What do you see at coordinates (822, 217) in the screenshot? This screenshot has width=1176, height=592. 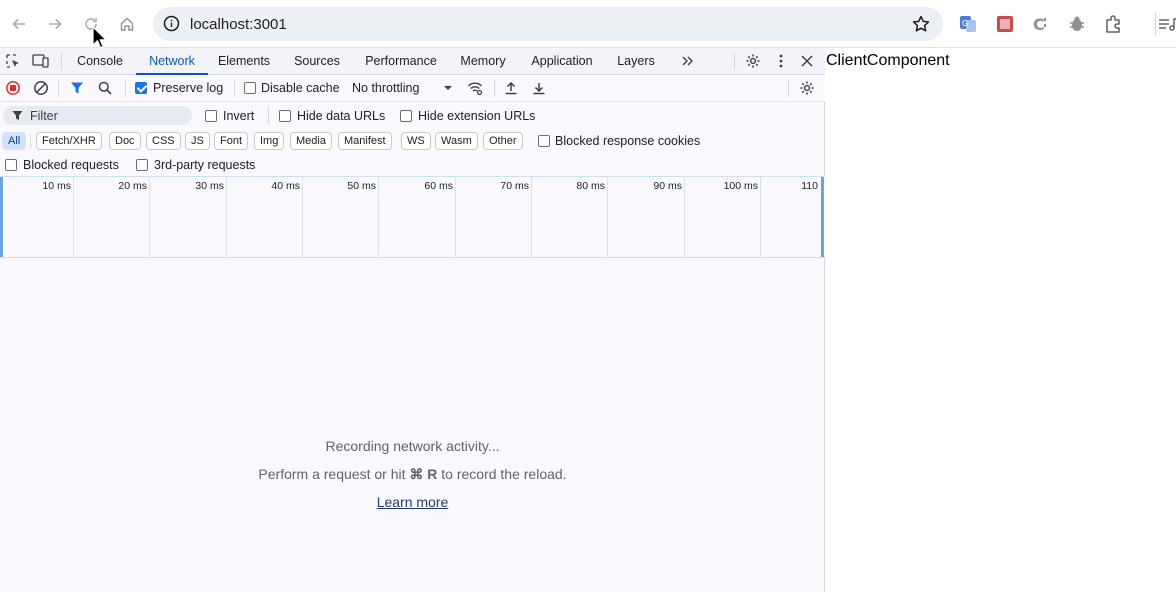 I see `timeline-right-handle` at bounding box center [822, 217].